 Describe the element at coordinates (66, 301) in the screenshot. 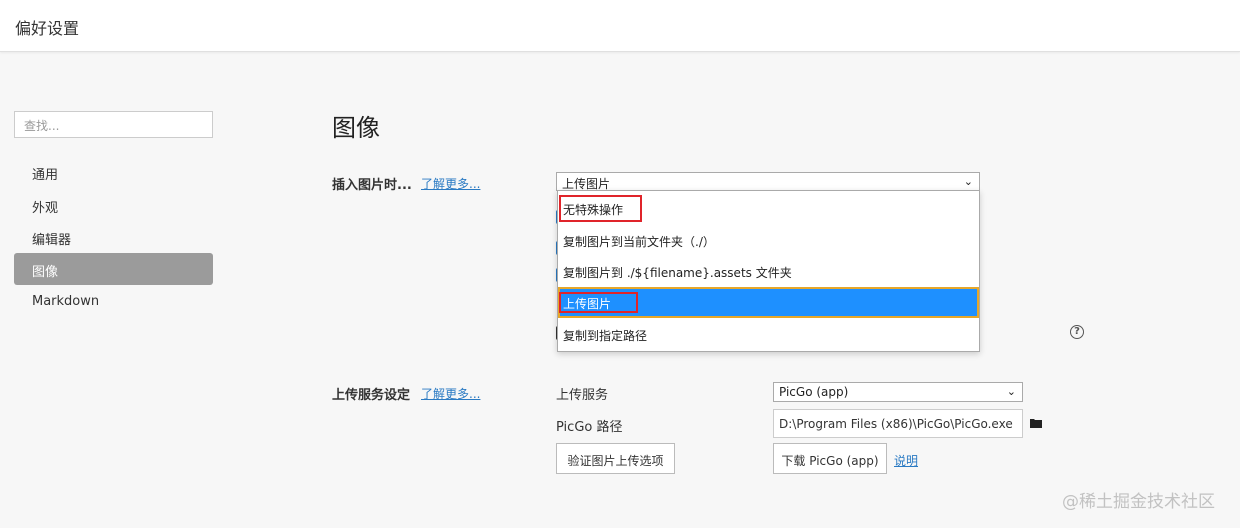

I see `sidebar-item-label: Markdown` at that location.